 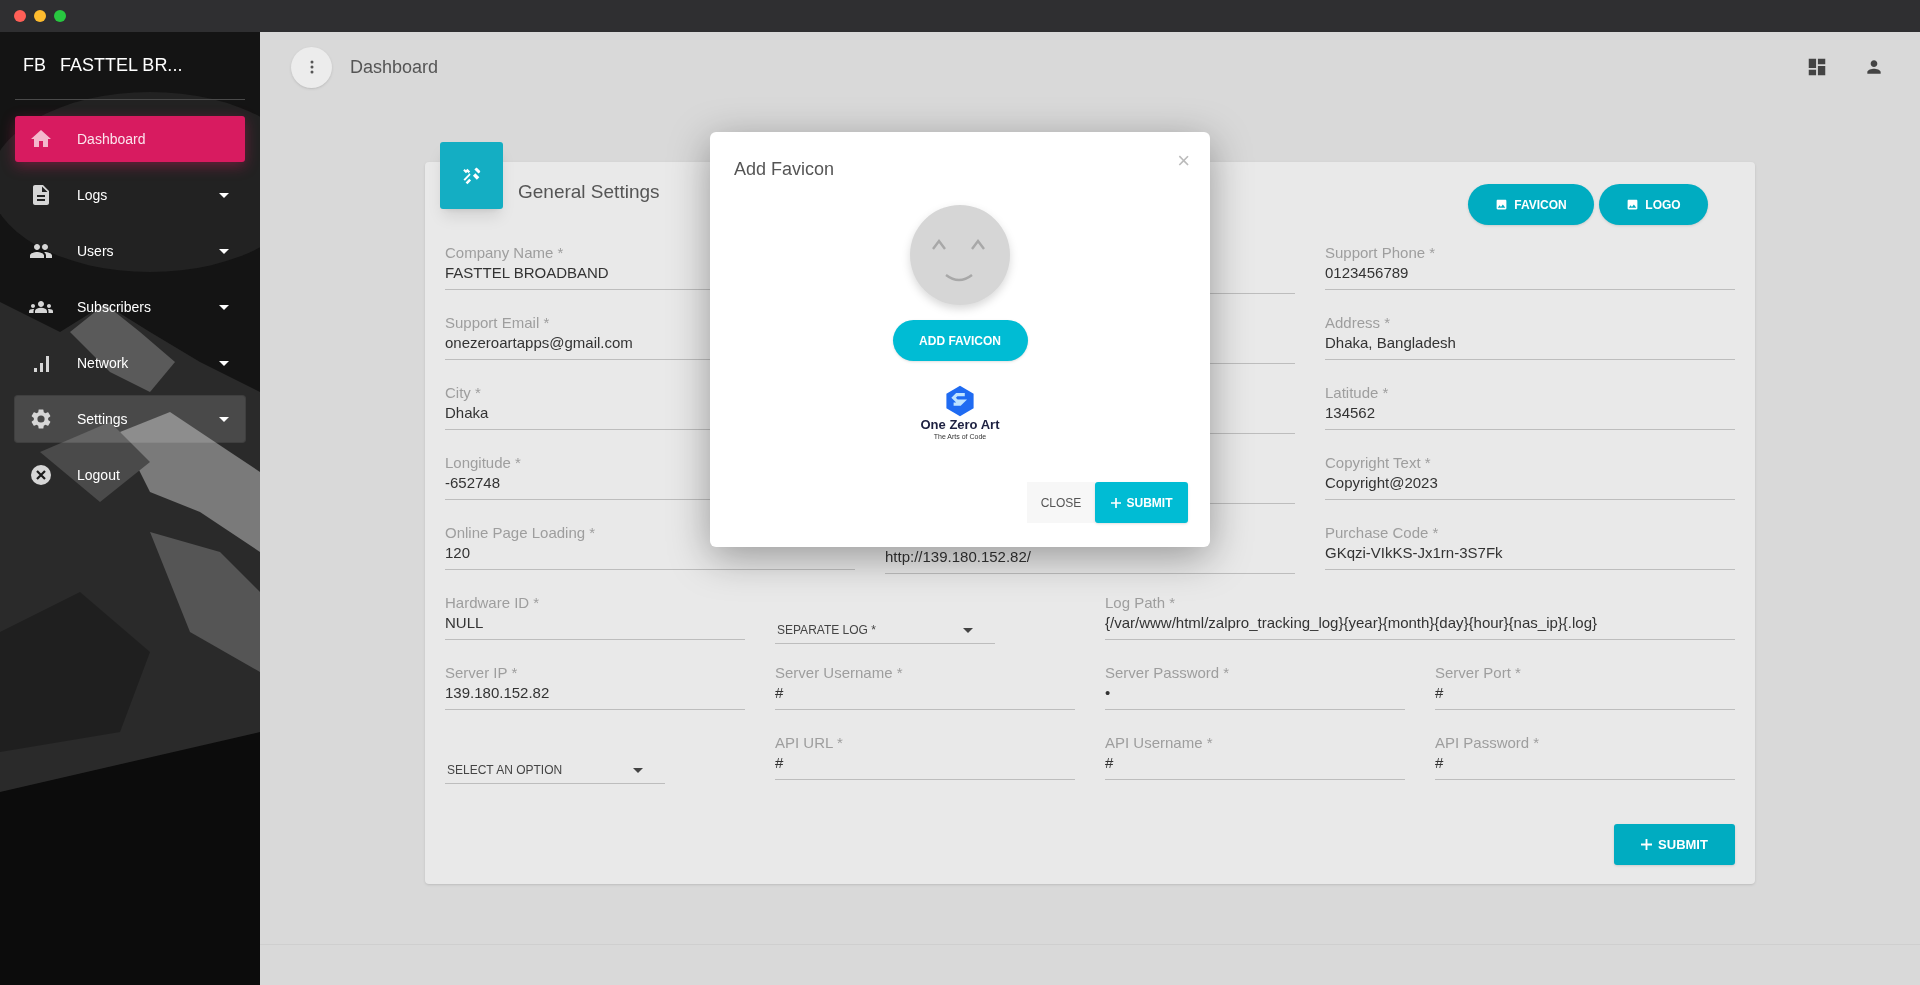 I want to click on text-field: Latitude * 134562, so click(x=1530, y=407).